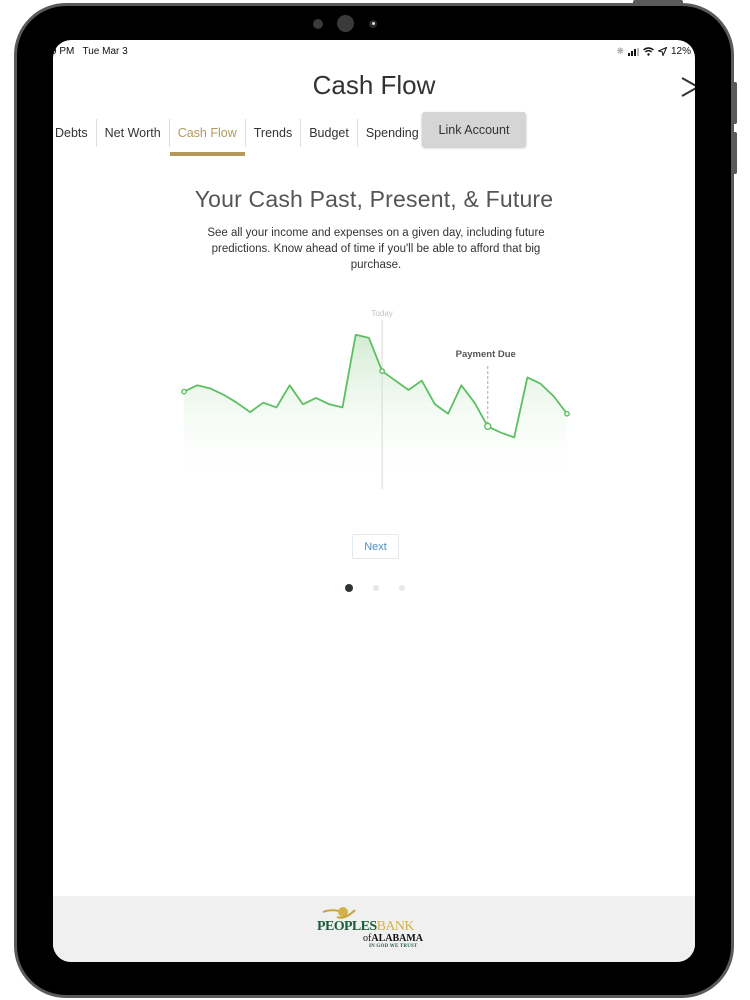  What do you see at coordinates (393, 938) in the screenshot?
I see `logo-state: ofALABAMA` at bounding box center [393, 938].